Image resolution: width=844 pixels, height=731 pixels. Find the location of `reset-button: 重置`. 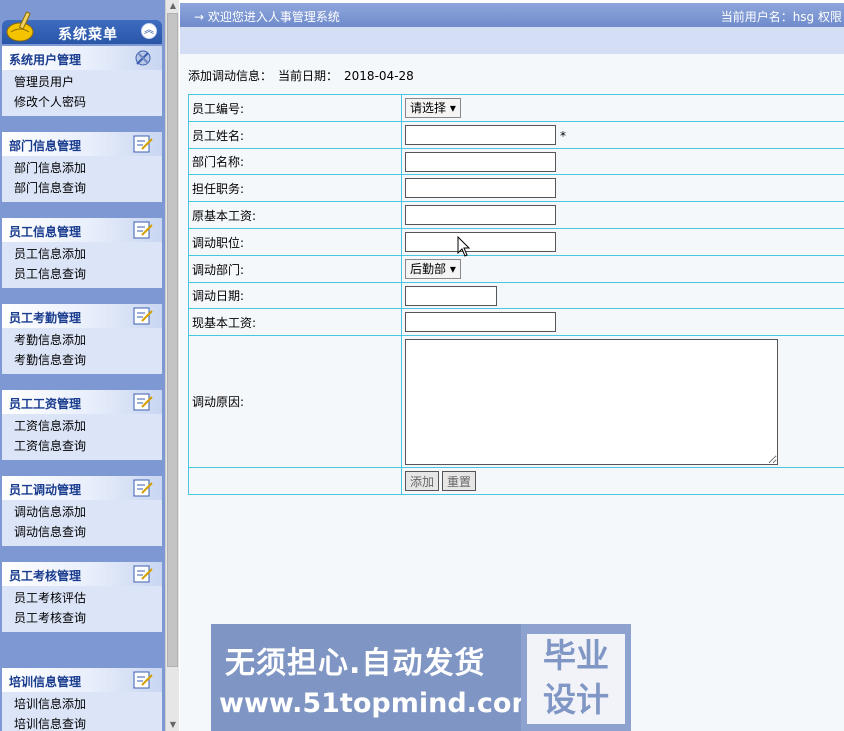

reset-button: 重置 is located at coordinates (459, 481).